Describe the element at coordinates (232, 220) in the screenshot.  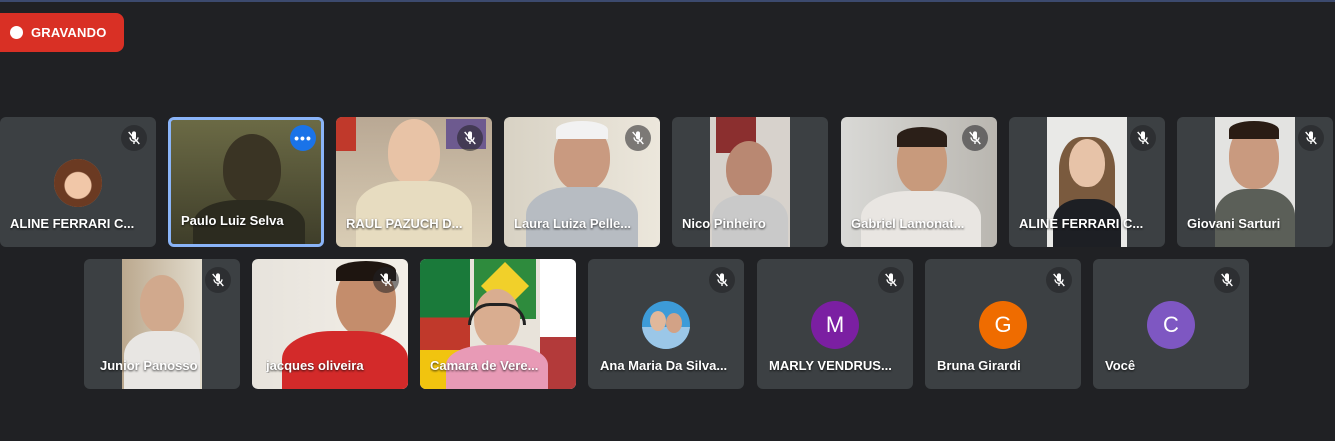
I see `participant-name: Paulo Luiz Selva` at that location.